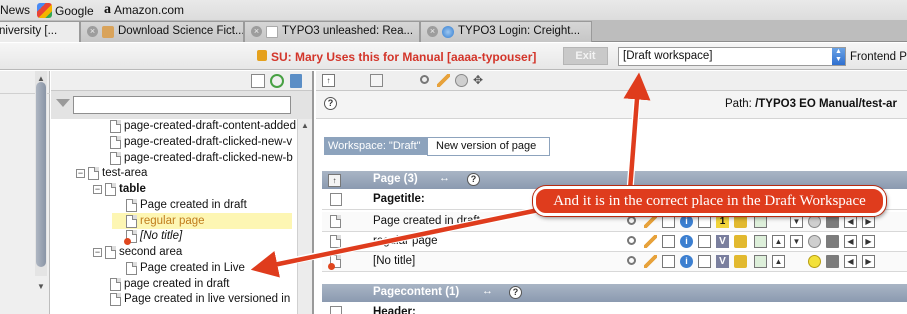 Image resolution: width=907 pixels, height=314 pixels. What do you see at coordinates (399, 241) in the screenshot?
I see `arrow-to-tree-item-line` at bounding box center [399, 241].